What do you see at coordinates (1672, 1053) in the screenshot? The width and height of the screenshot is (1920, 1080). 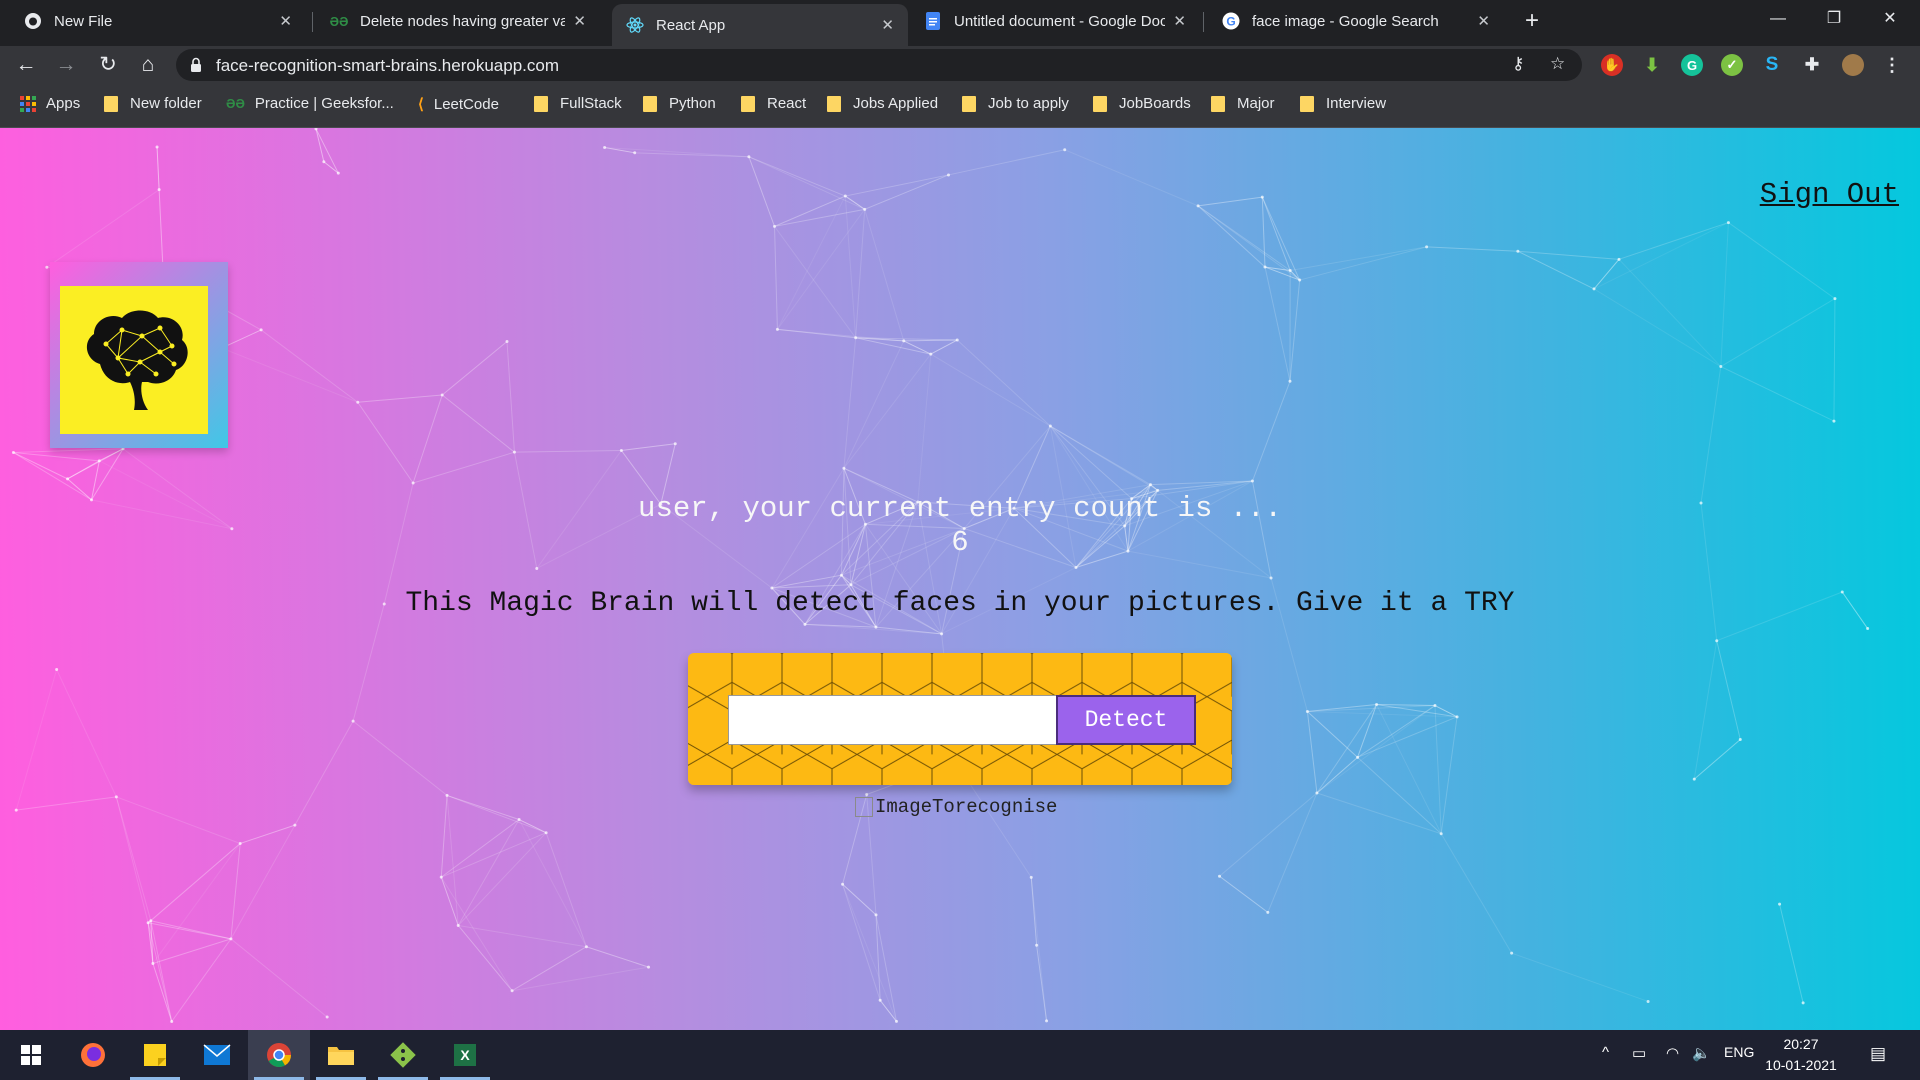 I see `wifi-icon: ◠` at bounding box center [1672, 1053].